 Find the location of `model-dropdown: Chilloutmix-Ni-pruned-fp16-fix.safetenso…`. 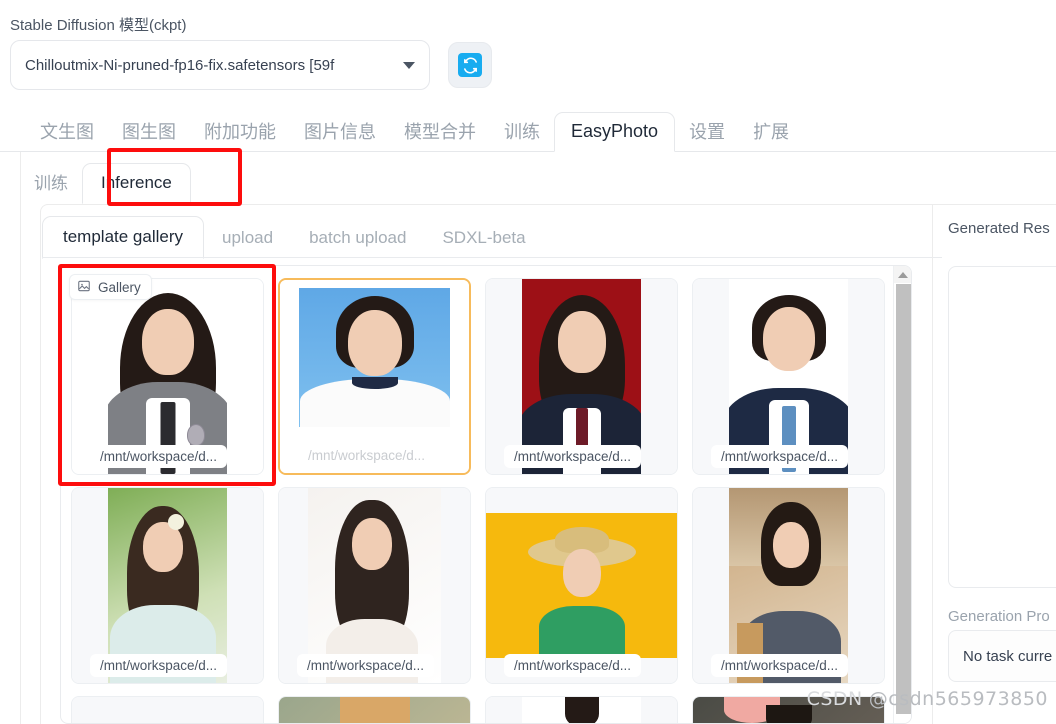

model-dropdown: Chilloutmix-Ni-pruned-fp16-fix.safetenso… is located at coordinates (220, 65).